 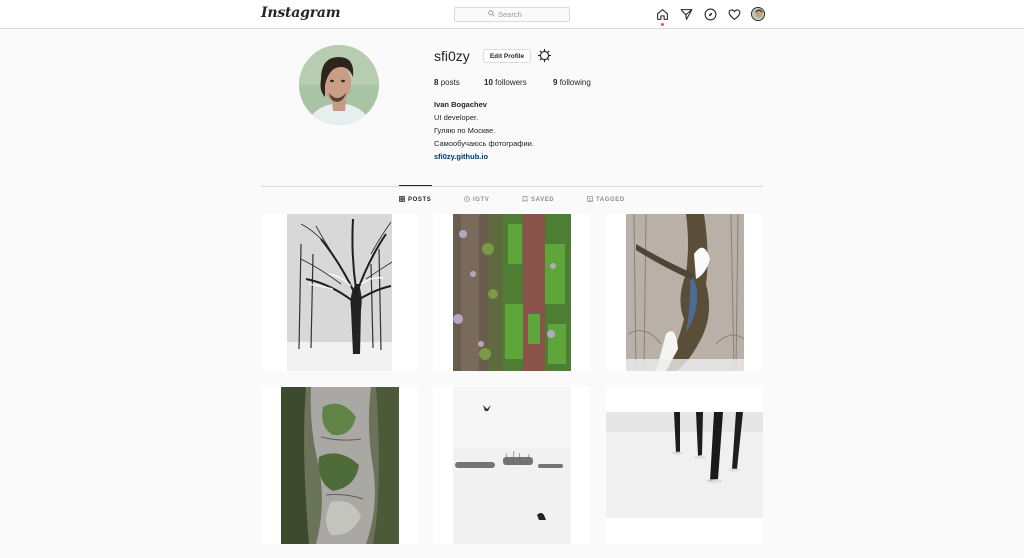 What do you see at coordinates (511, 82) in the screenshot?
I see `followers-label: followers` at bounding box center [511, 82].